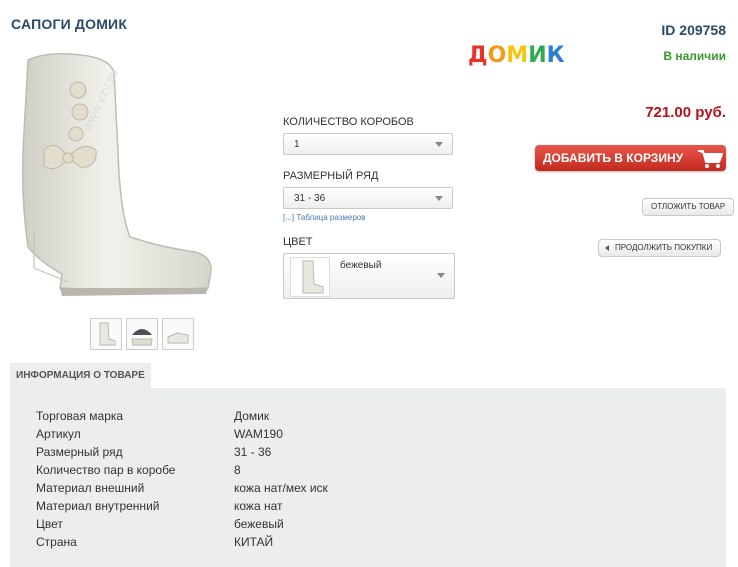 This screenshot has width=738, height=567. I want to click on color-select: бежевый, so click(369, 276).